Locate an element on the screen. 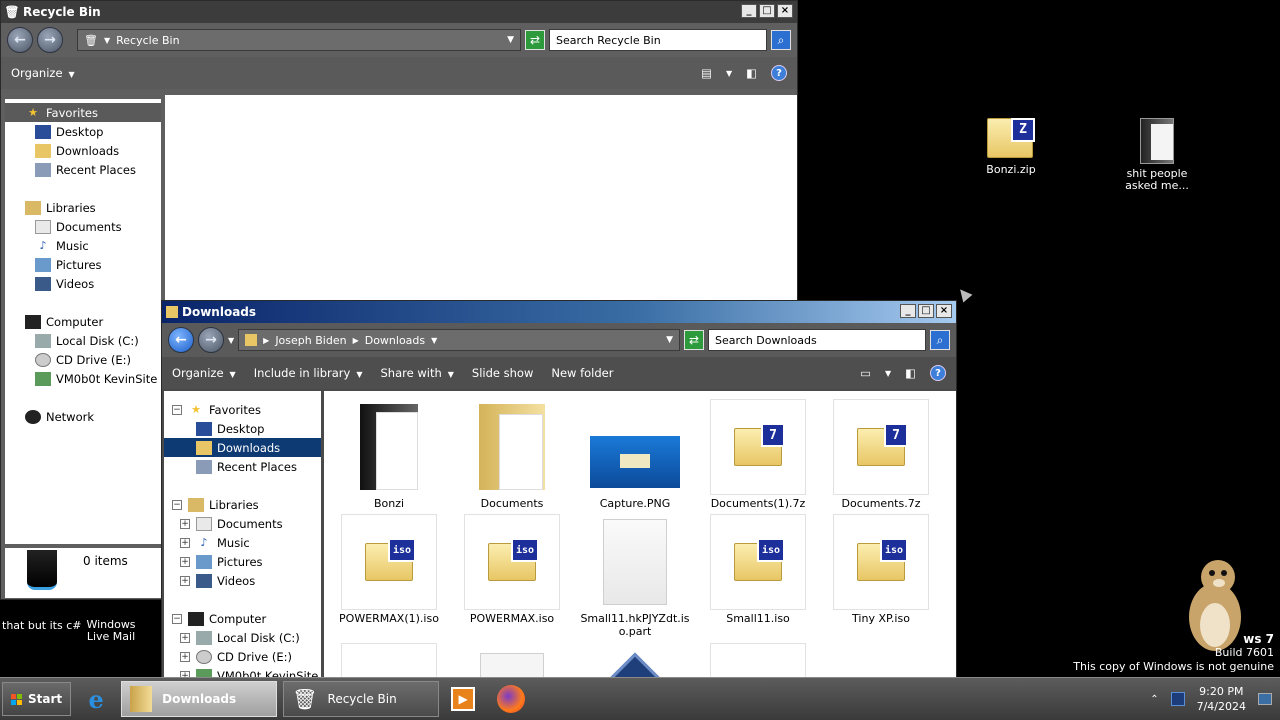 Image resolution: width=1280 pixels, height=720 pixels. file-item: Bonzi is located at coordinates (389, 454).